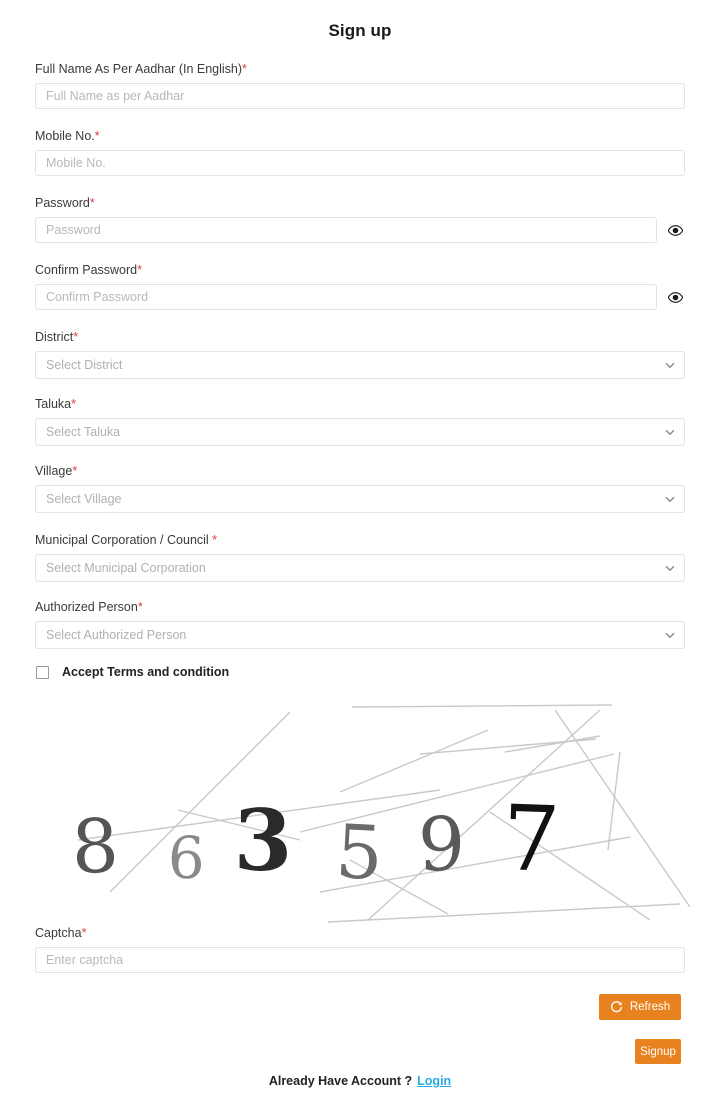  I want to click on control-row-mobile-no, so click(360, 163).